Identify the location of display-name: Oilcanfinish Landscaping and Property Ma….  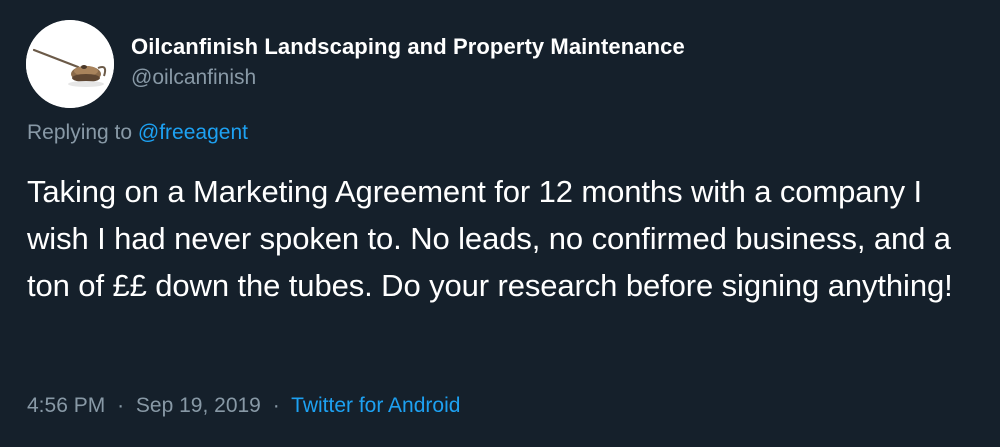
(408, 47).